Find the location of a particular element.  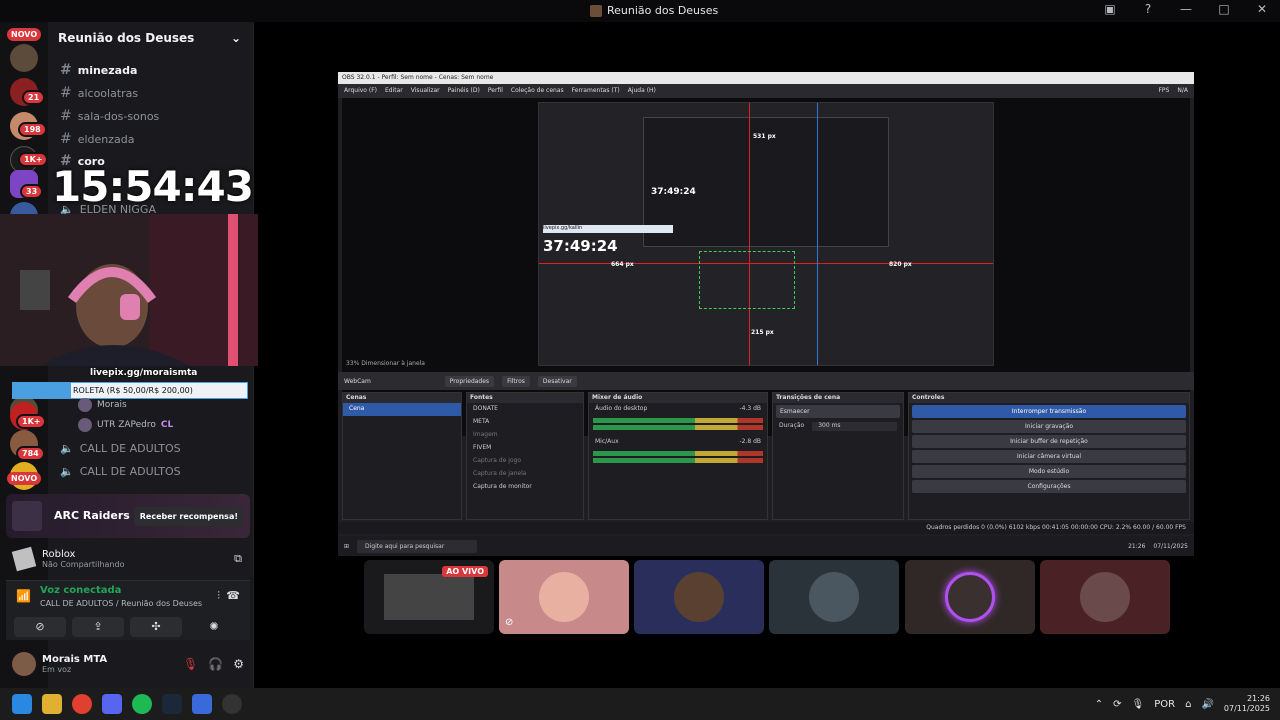

duration-input: 300 ms is located at coordinates (854, 426).